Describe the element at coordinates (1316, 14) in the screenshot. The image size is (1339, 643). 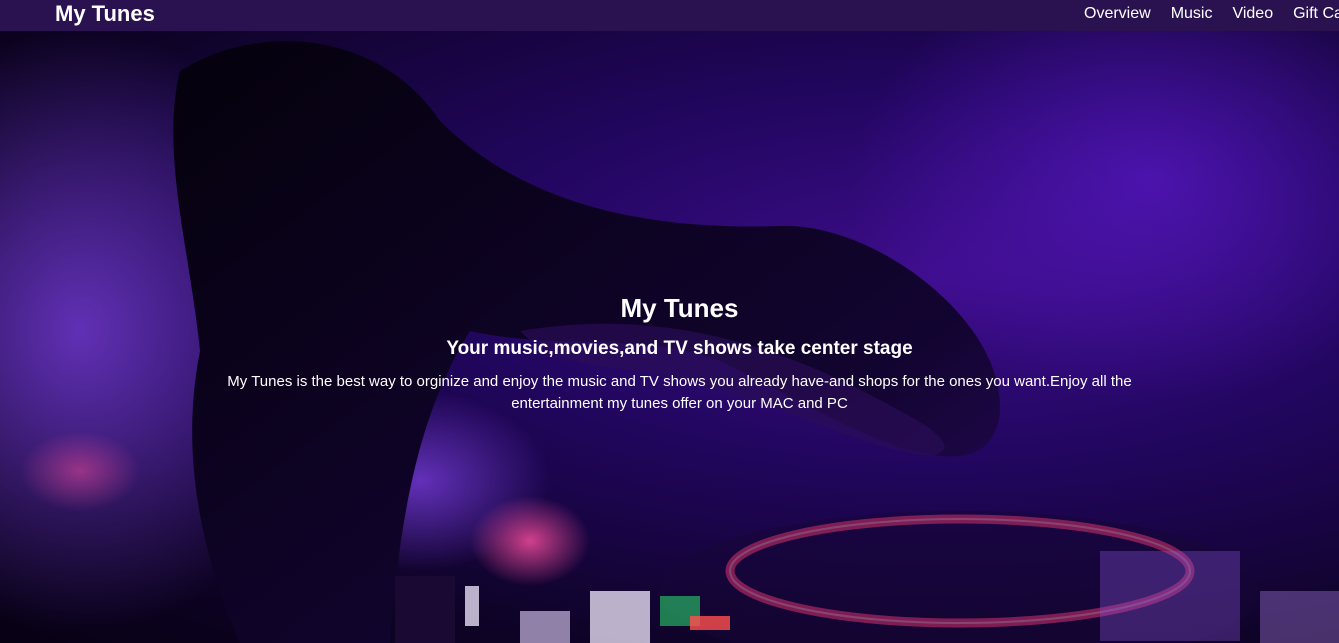
I see `nav-link-gift-cards: Gift Car` at that location.